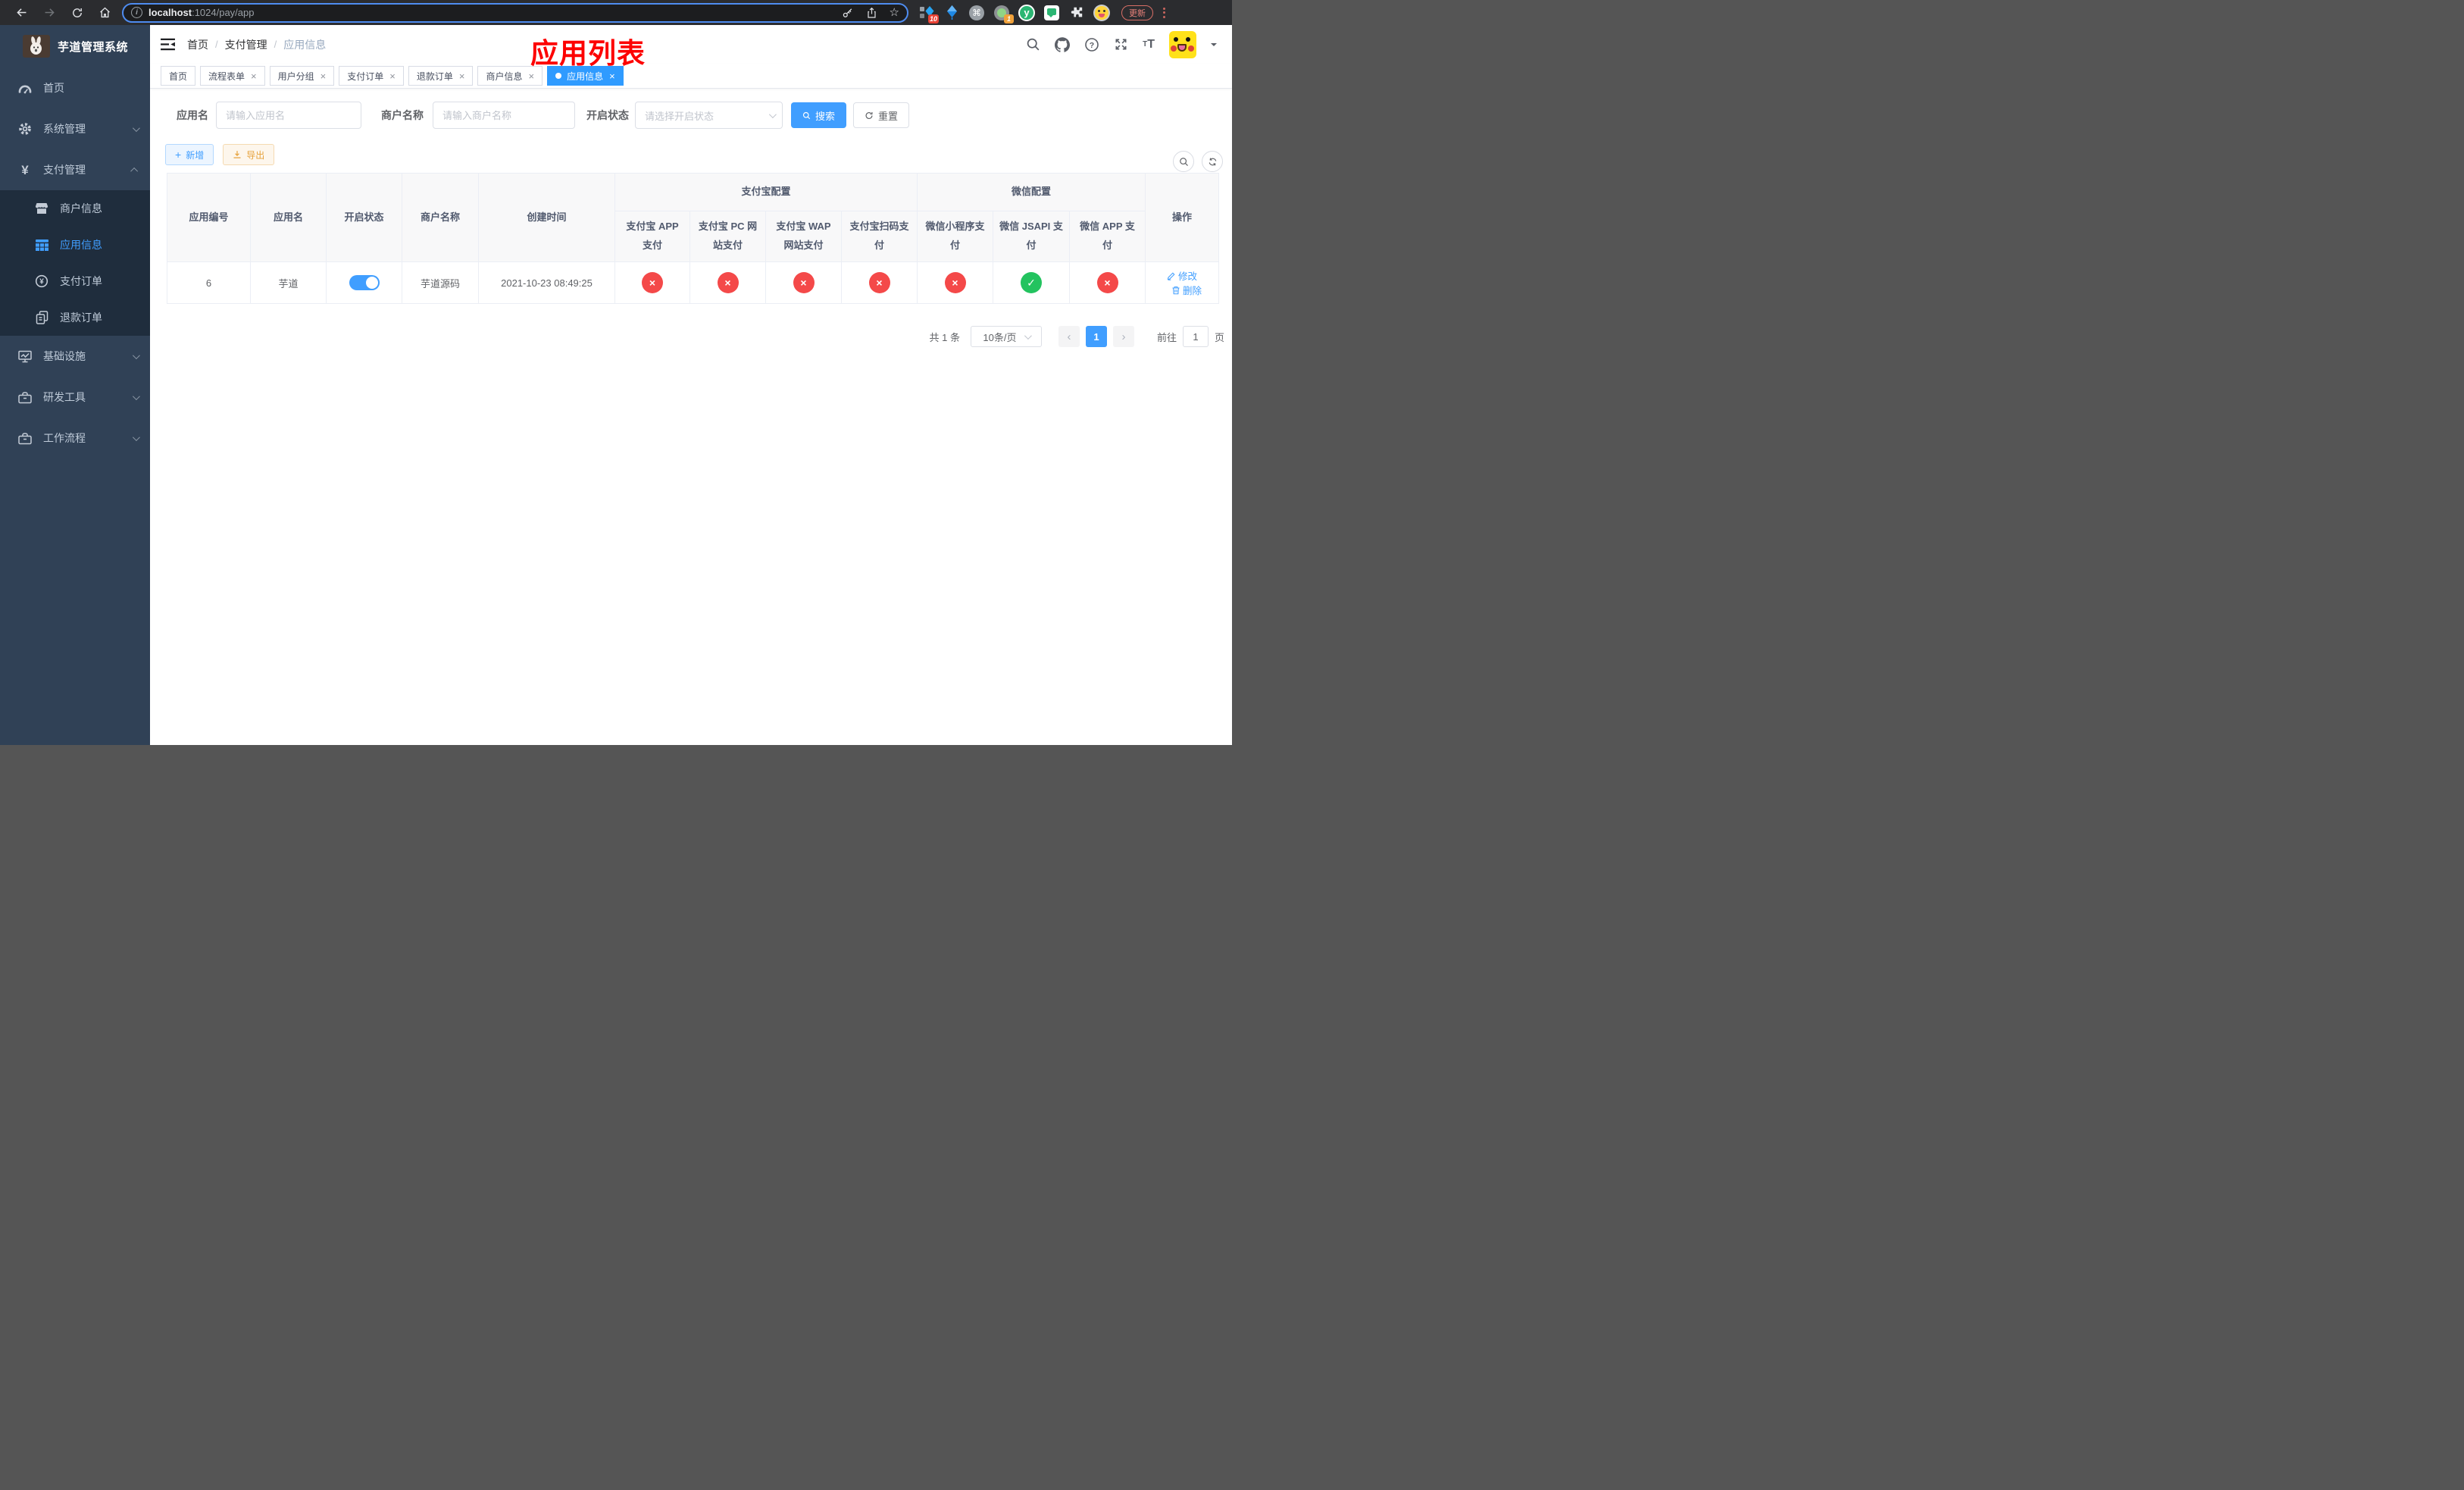  What do you see at coordinates (364, 283) in the screenshot?
I see `status-switch` at bounding box center [364, 283].